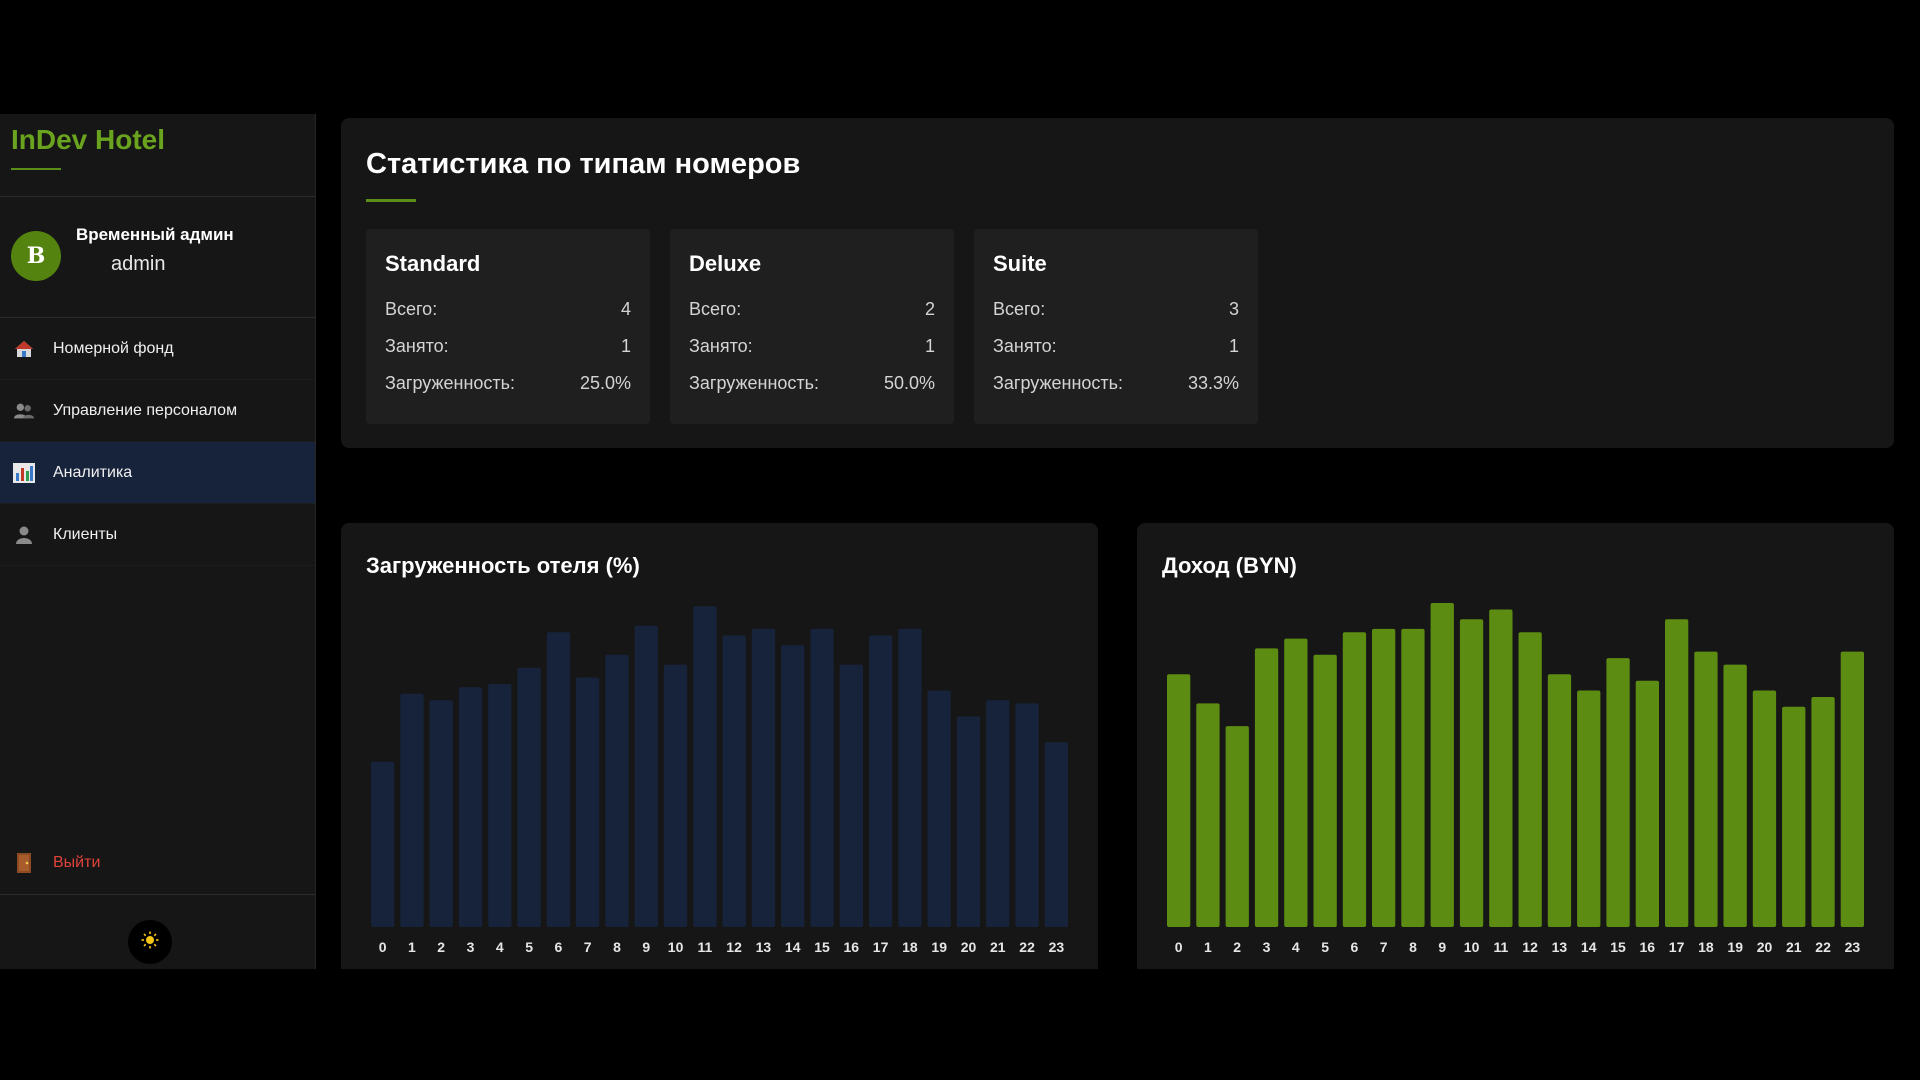  Describe the element at coordinates (24, 473) in the screenshot. I see `bar-chart-icon` at that location.